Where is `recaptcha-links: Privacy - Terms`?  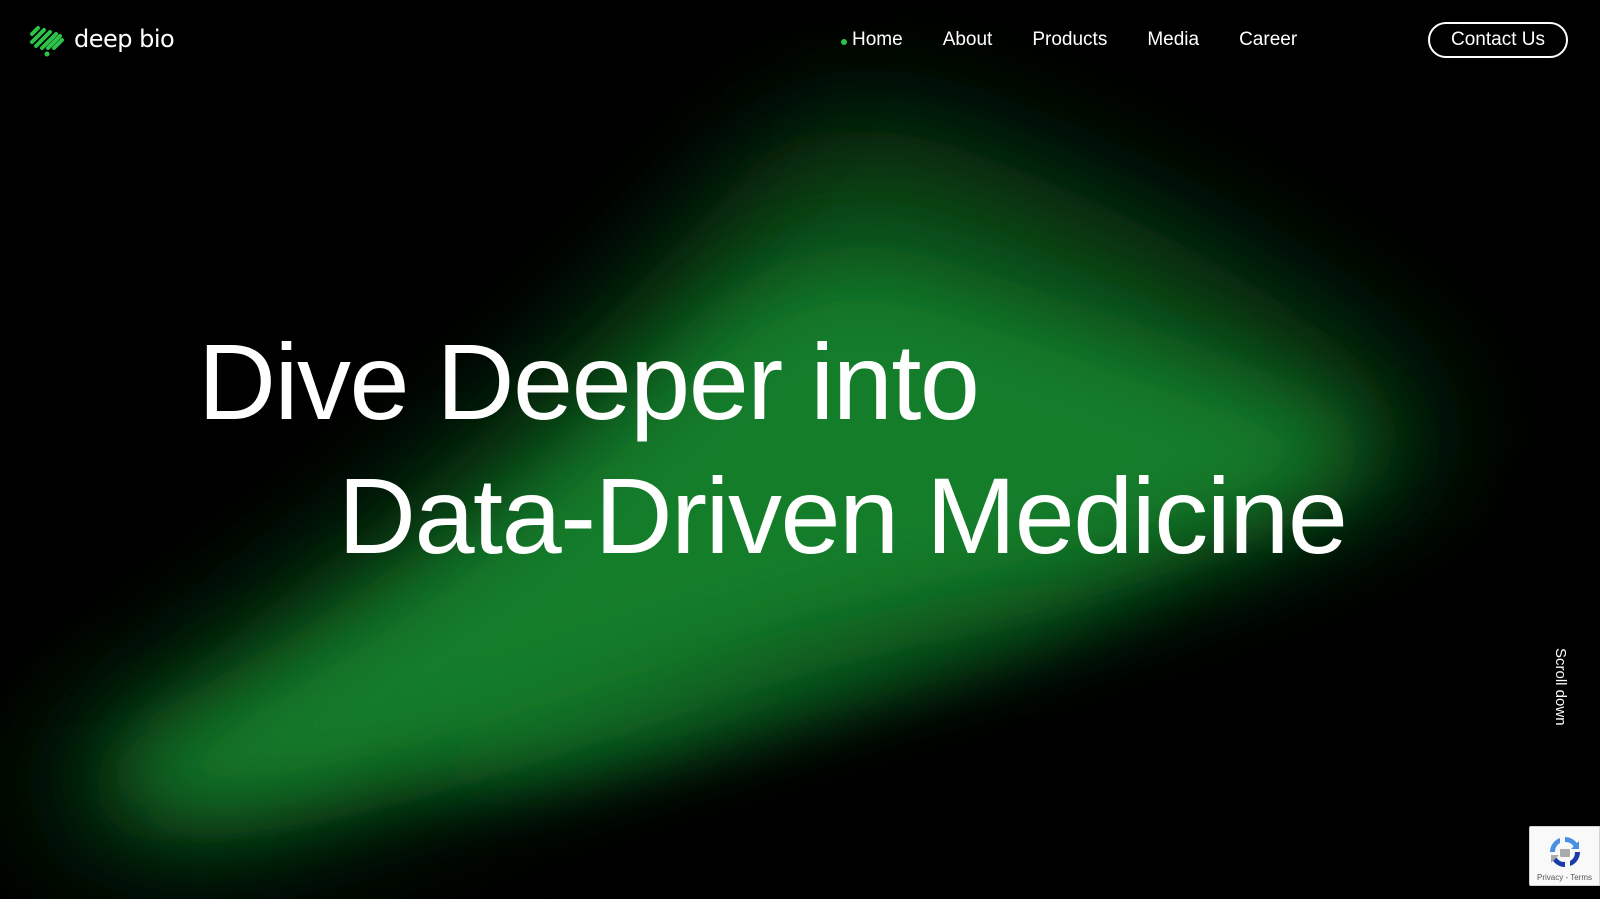 recaptcha-links: Privacy - Terms is located at coordinates (1564, 877).